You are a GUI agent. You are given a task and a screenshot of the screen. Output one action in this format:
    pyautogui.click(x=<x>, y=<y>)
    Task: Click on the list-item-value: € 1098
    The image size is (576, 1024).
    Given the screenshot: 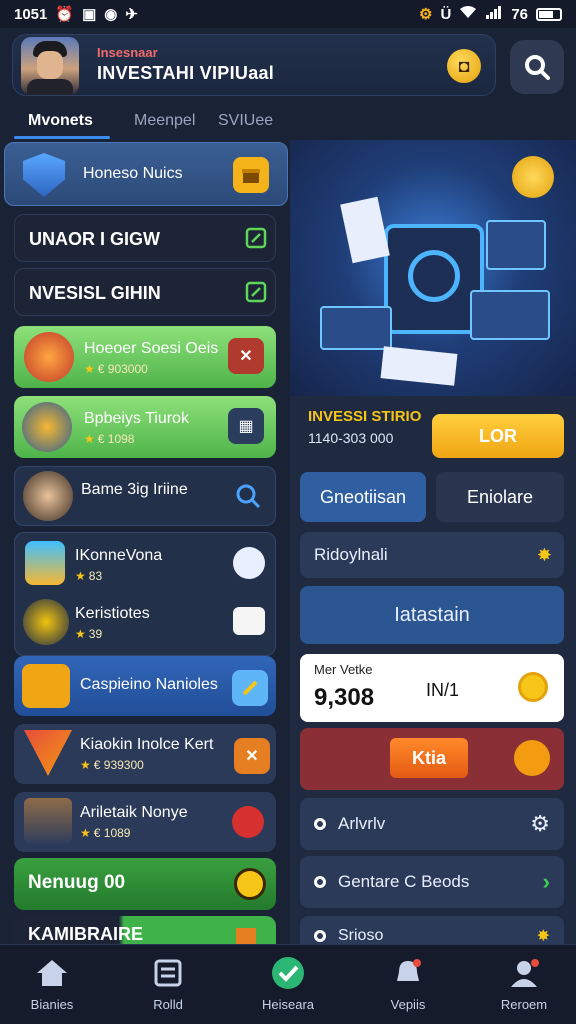 What is the action you would take?
    pyautogui.click(x=116, y=439)
    